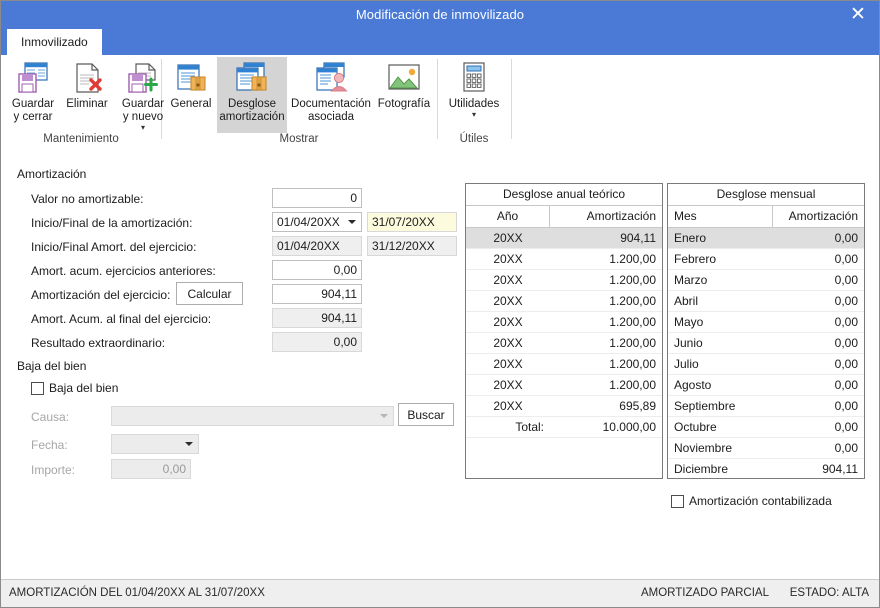 The height and width of the screenshot is (608, 880). I want to click on table-row: 20XX 904,11, so click(564, 238).